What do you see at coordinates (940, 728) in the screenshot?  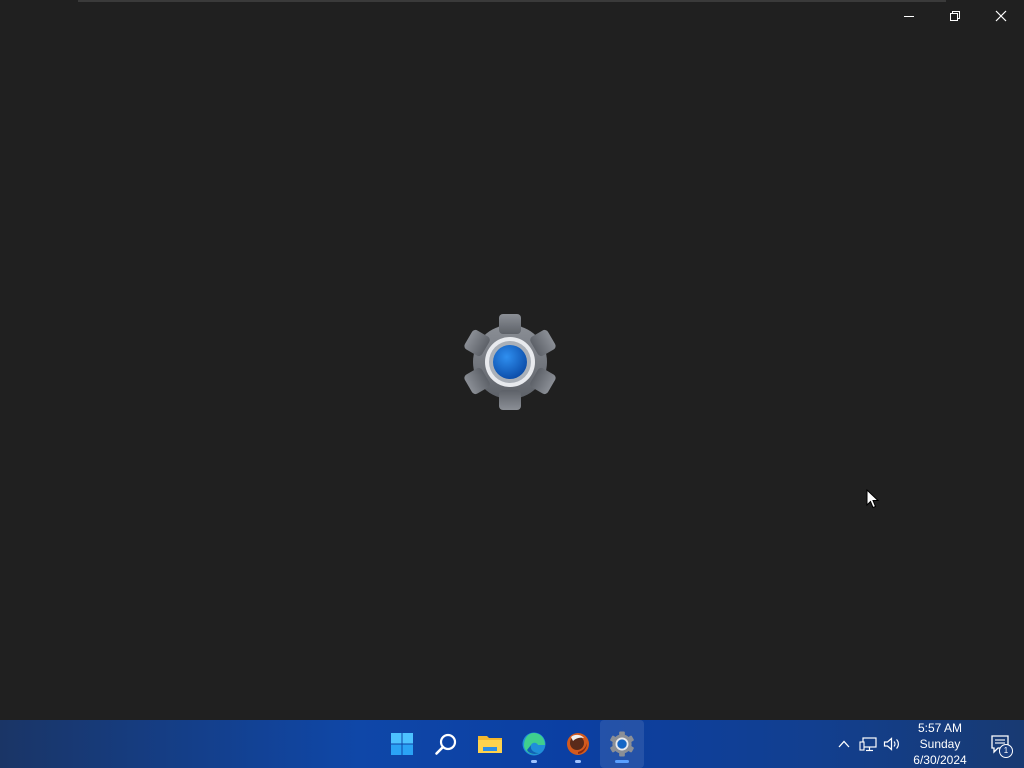 I see `clock-time: 5:57 AM` at bounding box center [940, 728].